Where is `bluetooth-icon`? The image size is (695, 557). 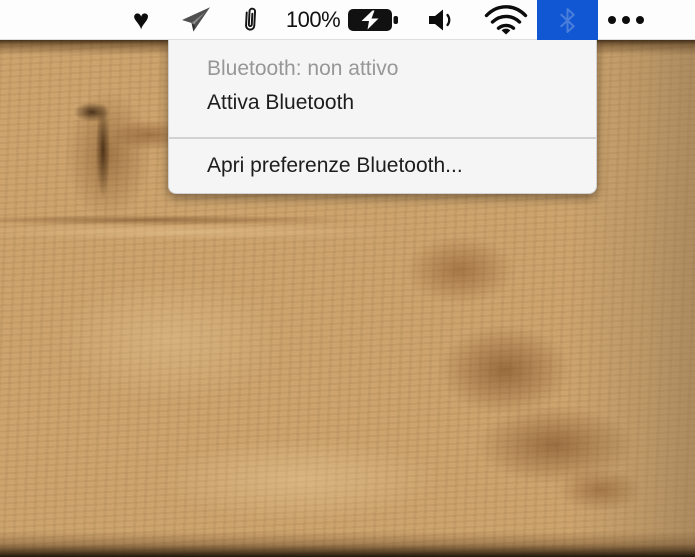 bluetooth-icon is located at coordinates (567, 20).